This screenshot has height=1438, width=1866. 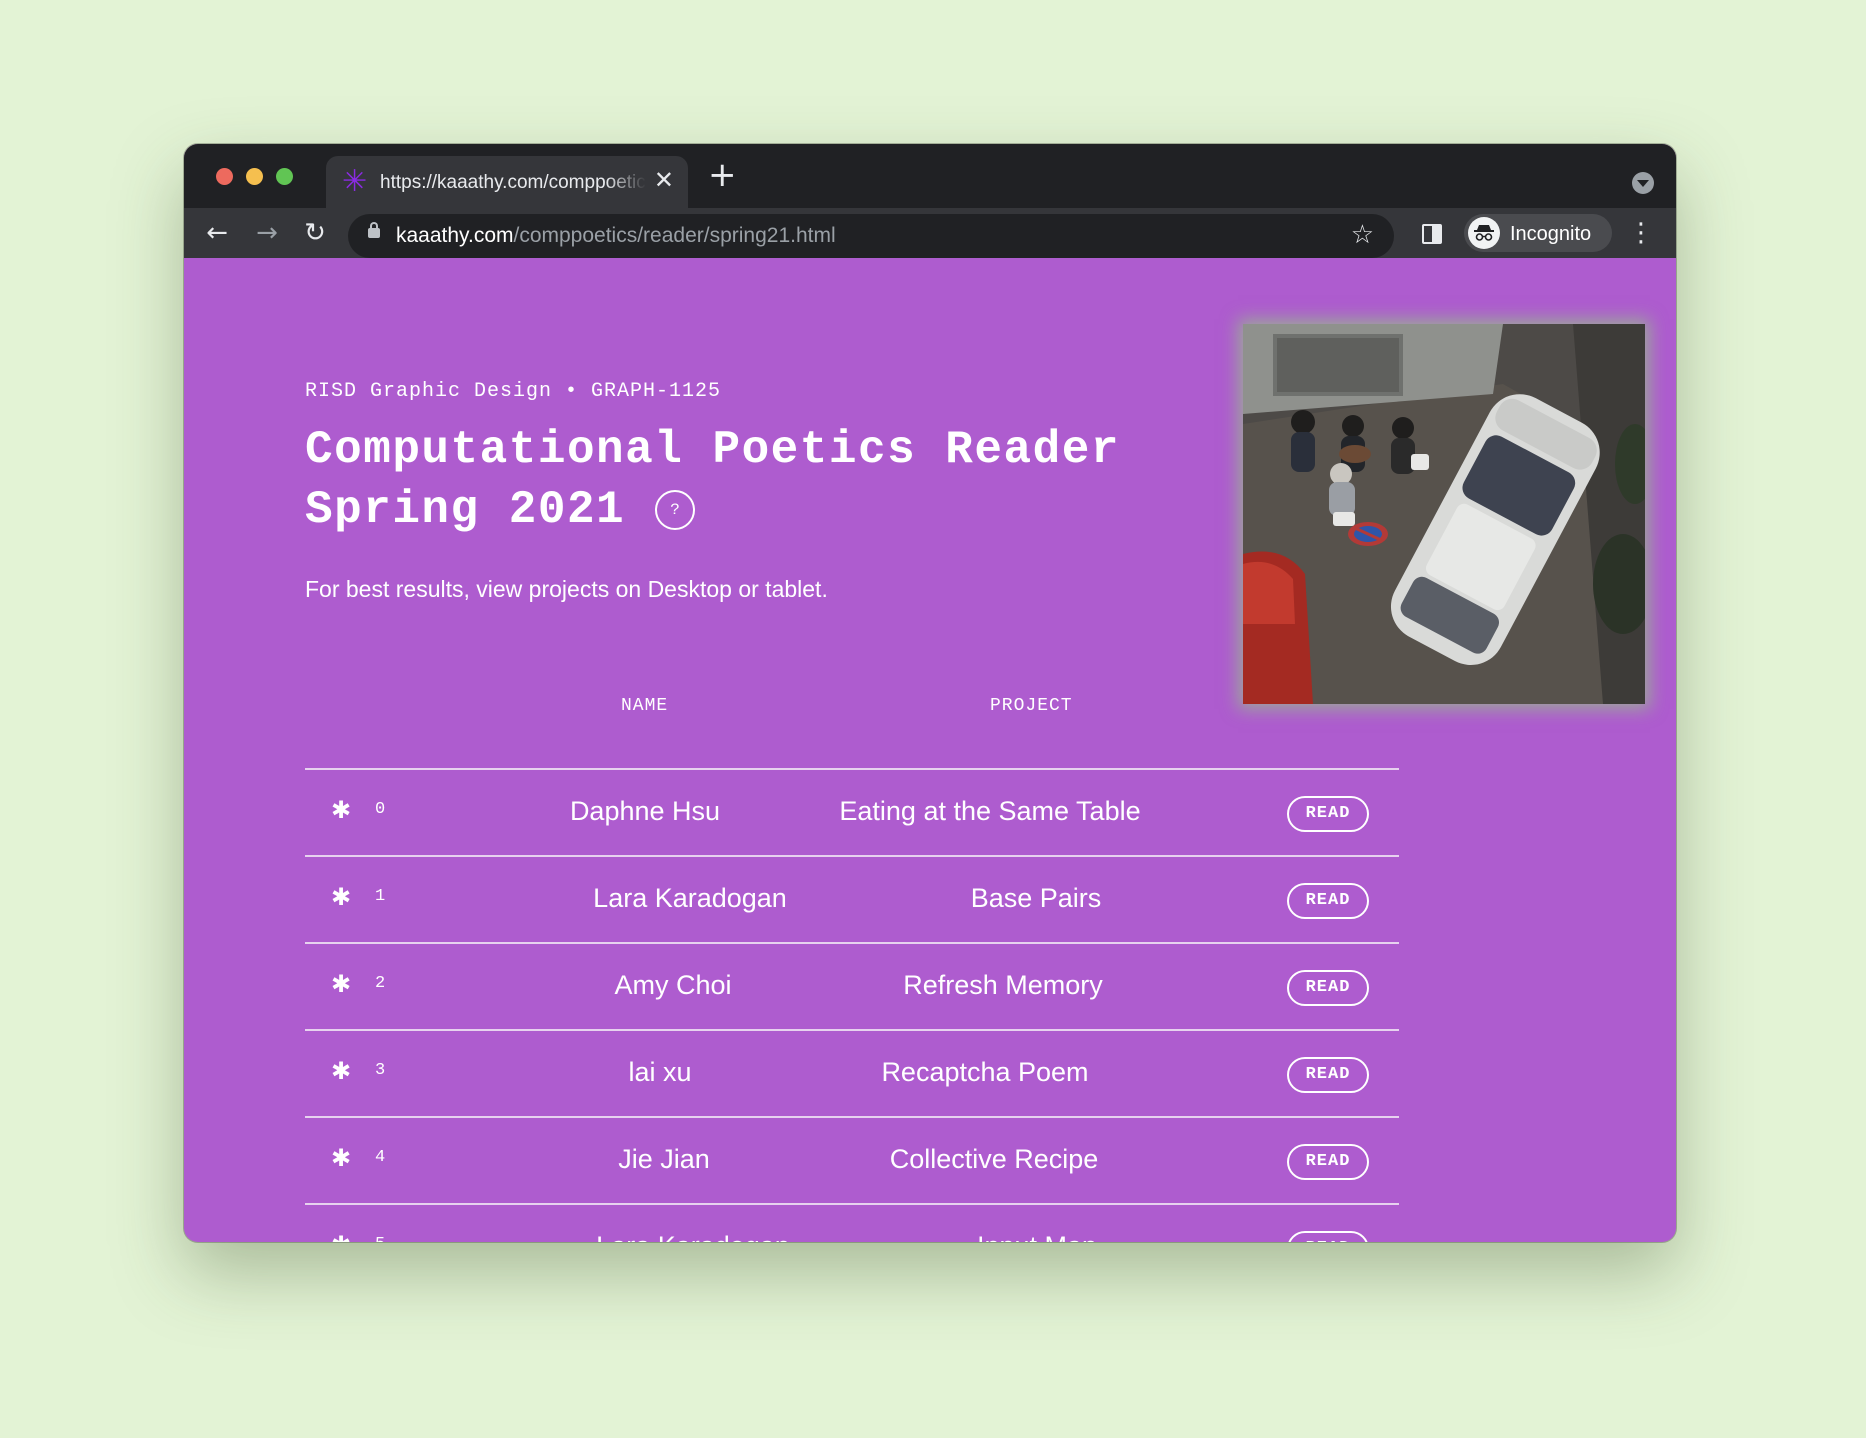 I want to click on back-arrow-icon: ←, so click(x=217, y=233).